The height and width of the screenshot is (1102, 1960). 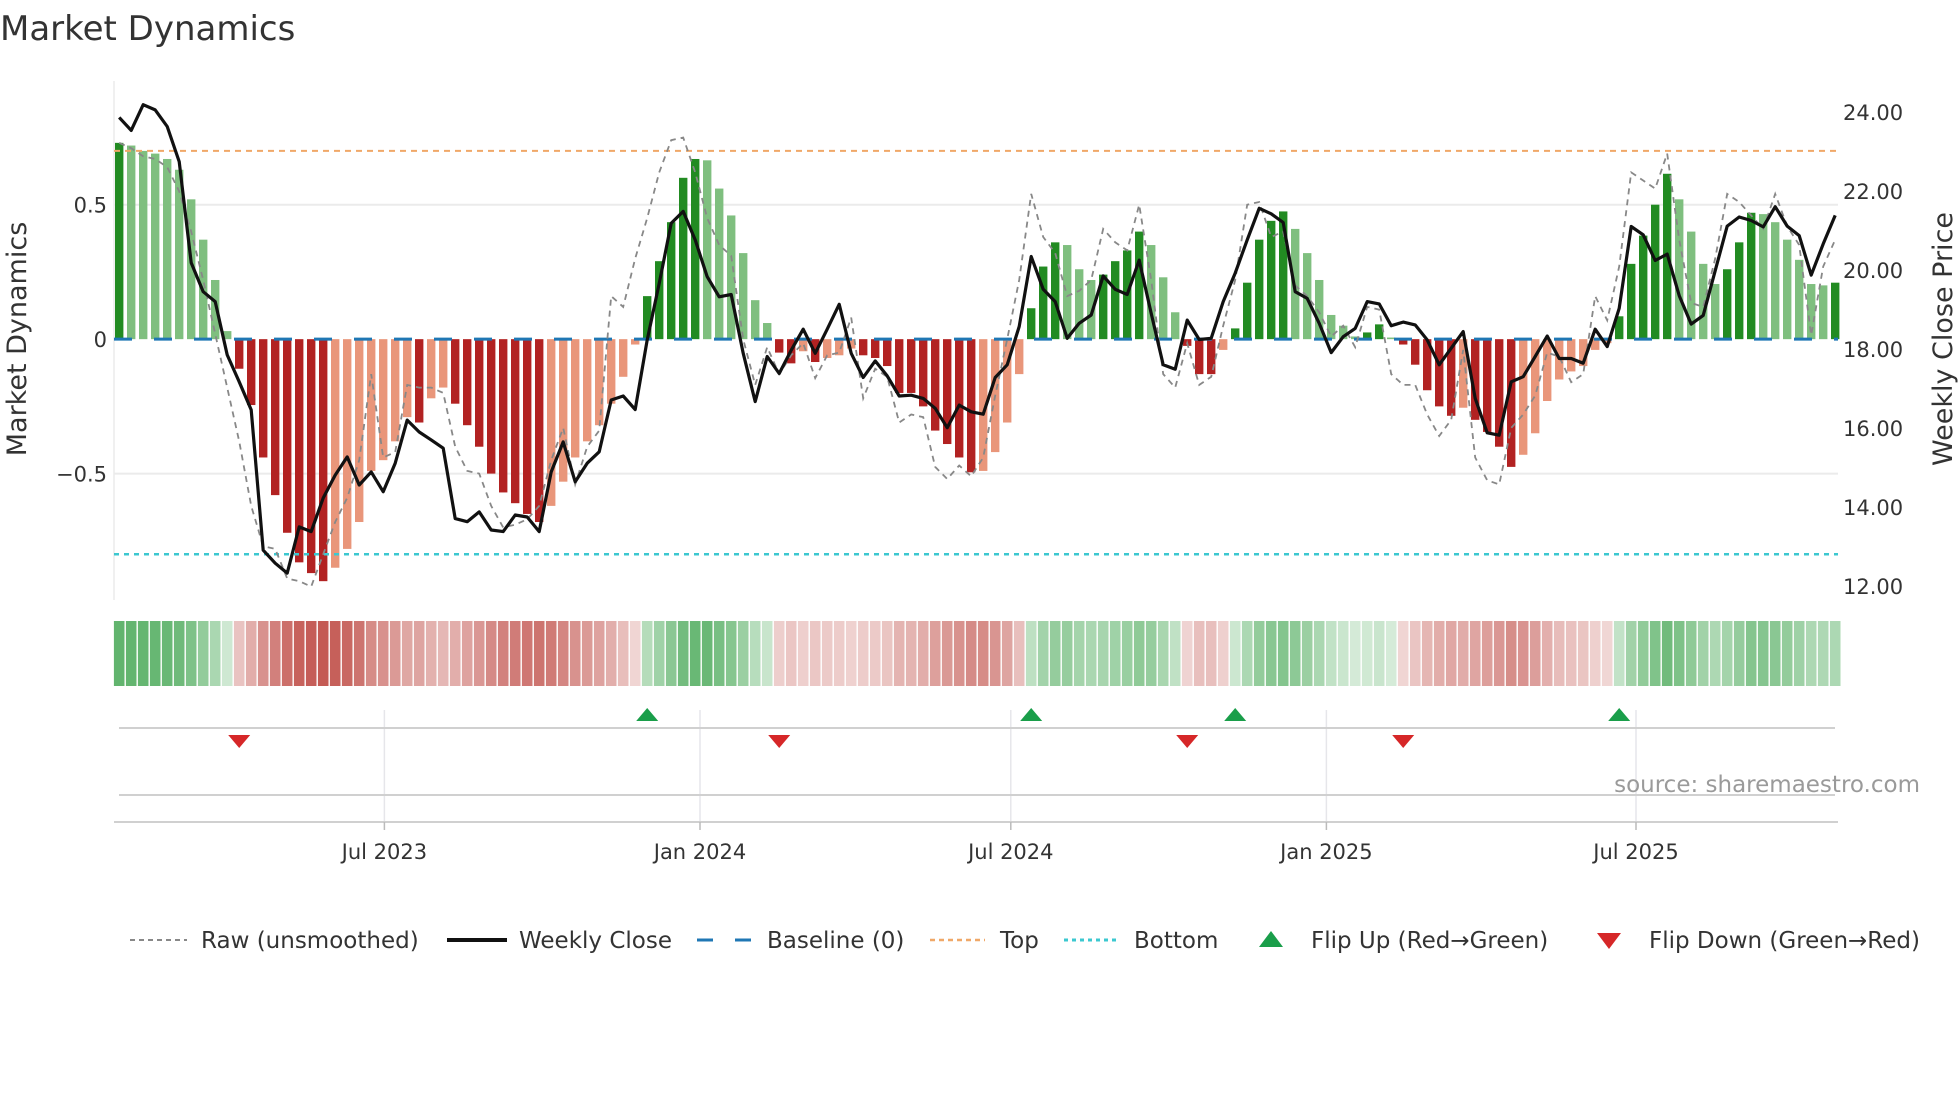 I want to click on x-tick-label: Jul 2025, so click(x=1634, y=852).